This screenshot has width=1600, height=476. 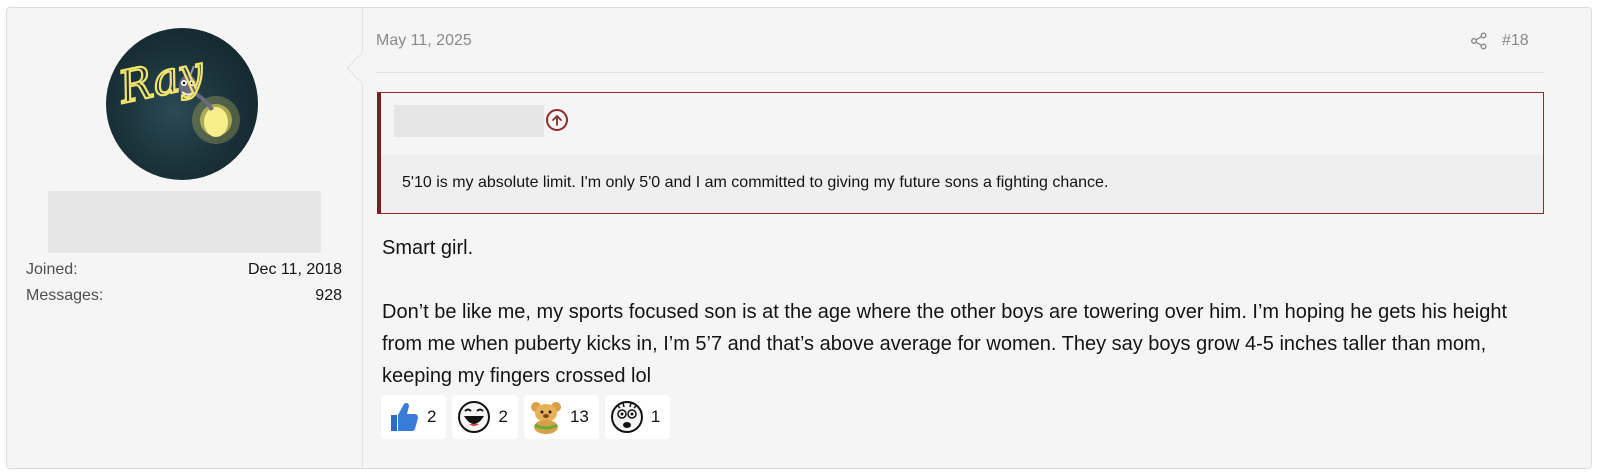 I want to click on quote-jump-up-icon, so click(x=557, y=120).